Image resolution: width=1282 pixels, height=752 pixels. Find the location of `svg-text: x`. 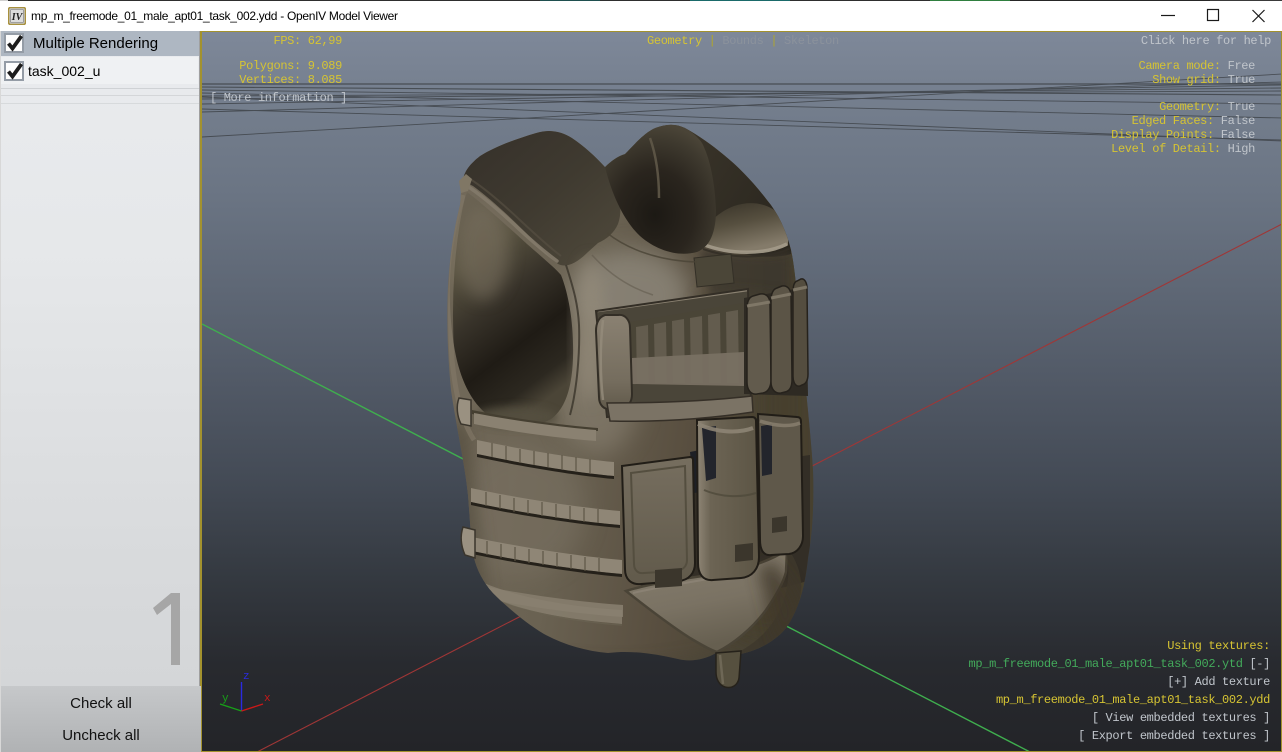

svg-text: x is located at coordinates (267, 699).